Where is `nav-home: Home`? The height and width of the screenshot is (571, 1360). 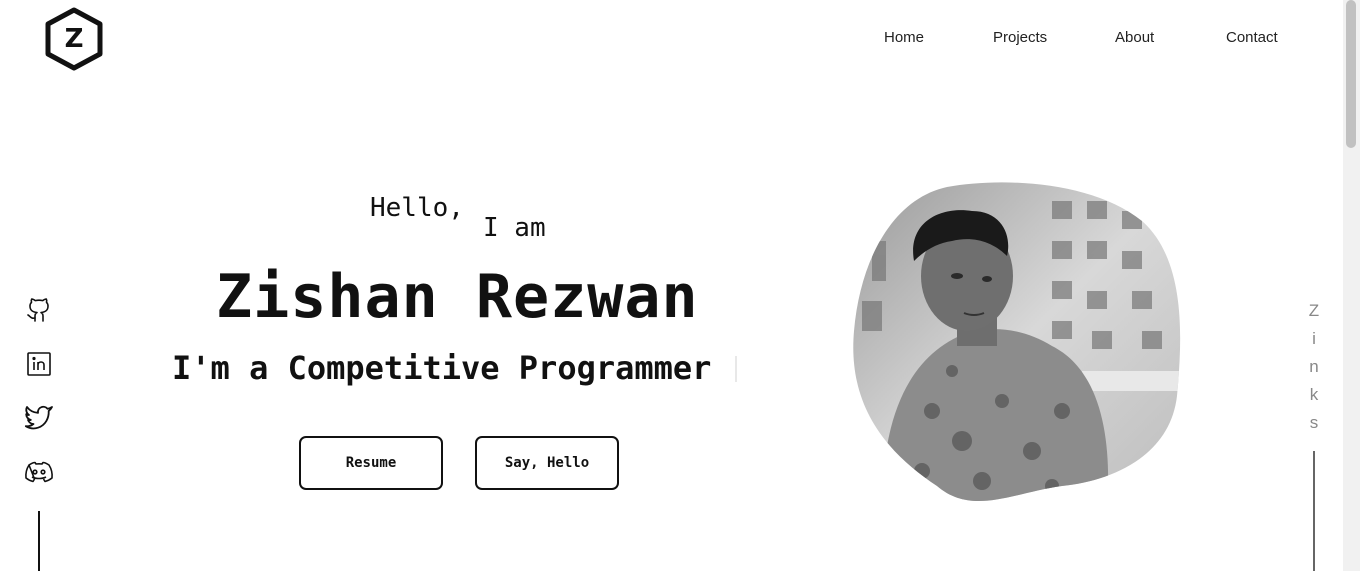 nav-home: Home is located at coordinates (904, 37).